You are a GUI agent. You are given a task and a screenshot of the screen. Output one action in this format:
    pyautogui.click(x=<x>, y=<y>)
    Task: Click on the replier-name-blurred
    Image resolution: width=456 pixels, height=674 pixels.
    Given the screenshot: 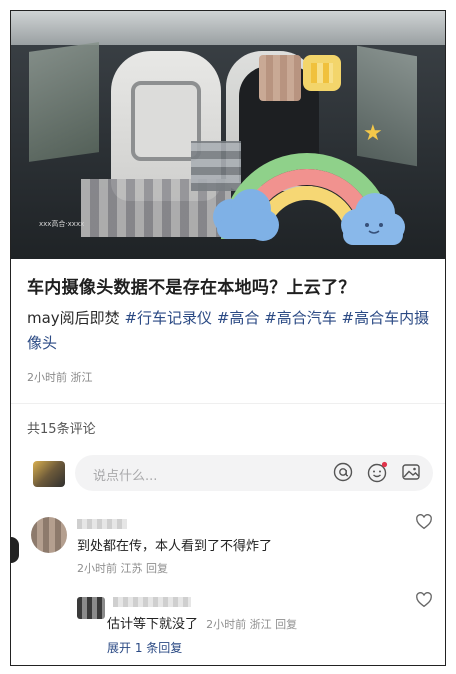 What is the action you would take?
    pyautogui.click(x=152, y=602)
    